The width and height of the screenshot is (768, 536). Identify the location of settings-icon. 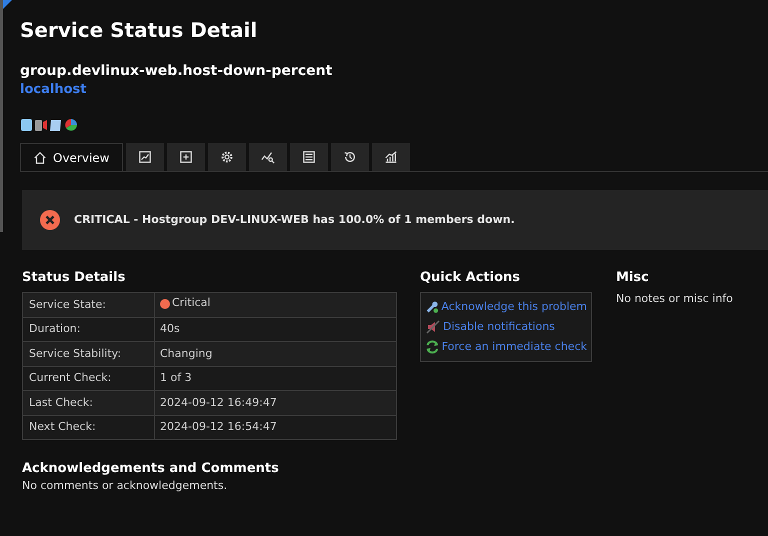
(227, 157).